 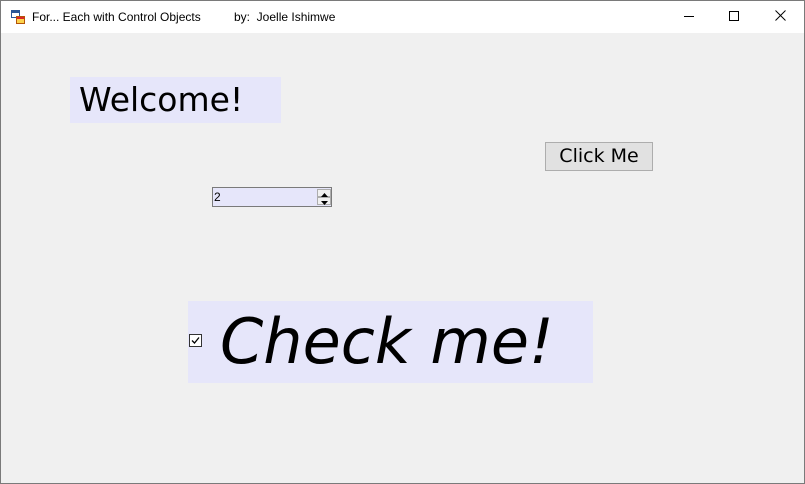 I want to click on numeric-updown-input, so click(x=264, y=197).